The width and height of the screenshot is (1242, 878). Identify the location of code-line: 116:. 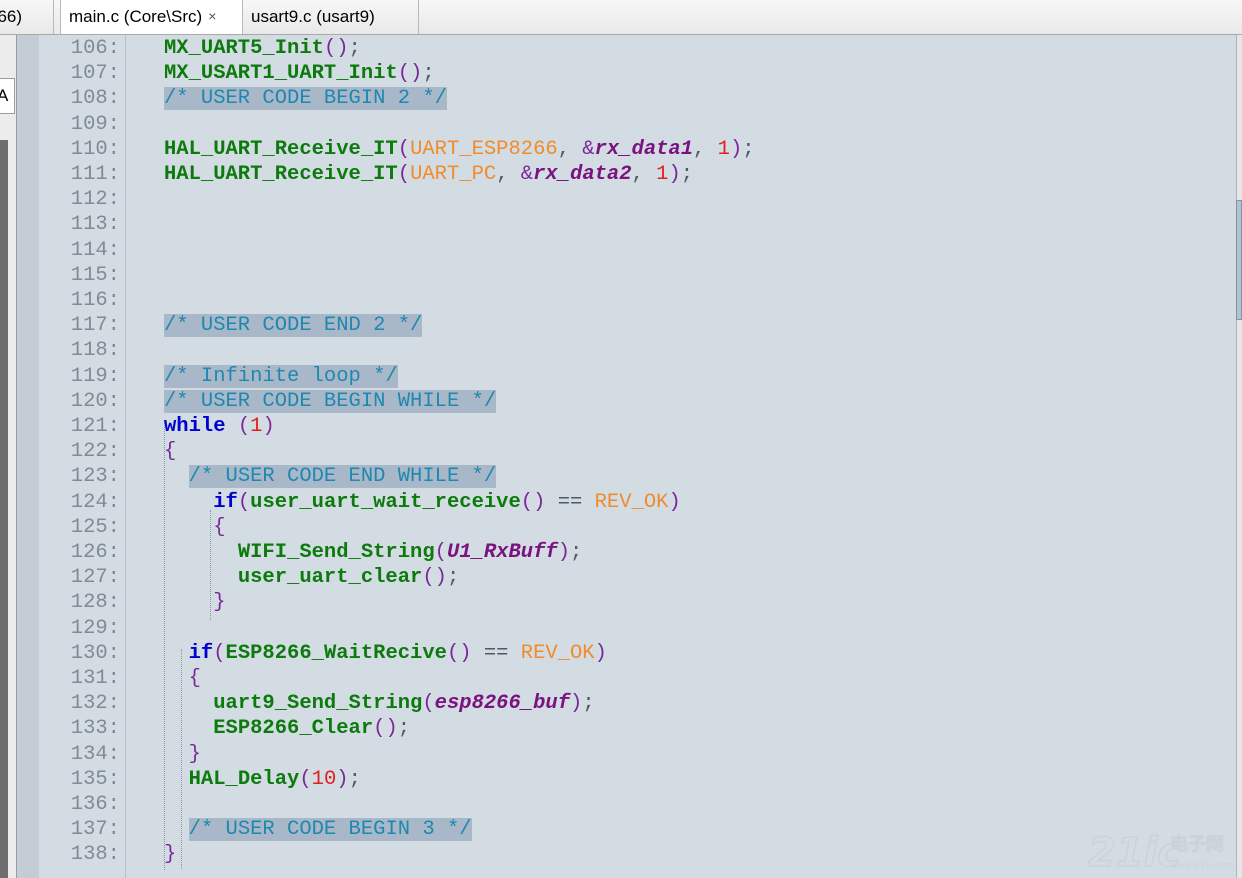
(648, 300).